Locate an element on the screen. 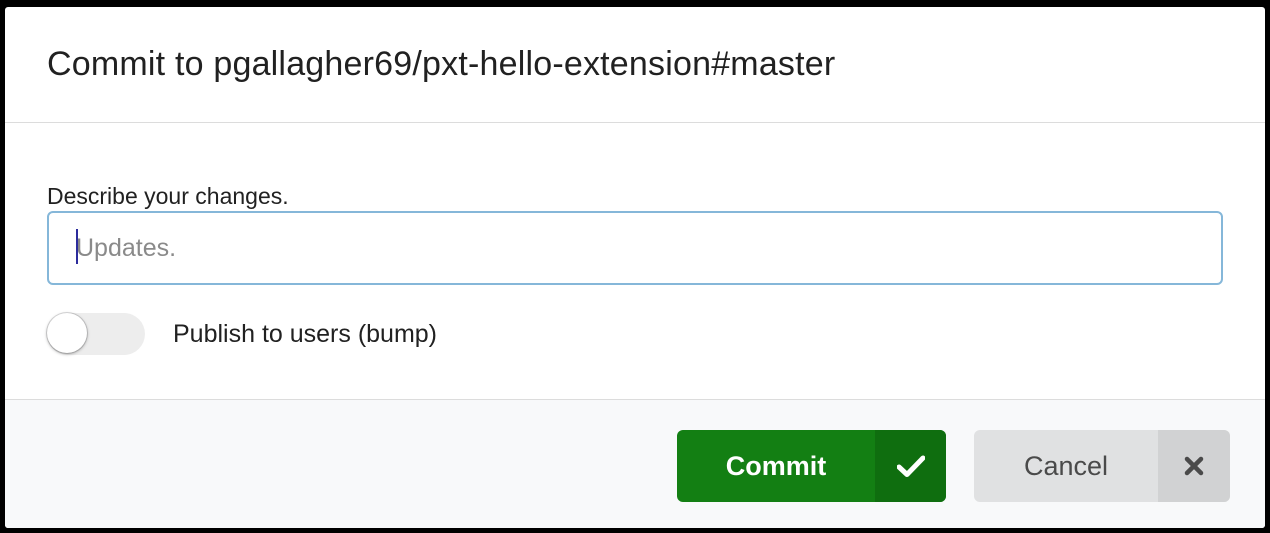  publish-toggle-label: Publish to users (bump) is located at coordinates (305, 334).